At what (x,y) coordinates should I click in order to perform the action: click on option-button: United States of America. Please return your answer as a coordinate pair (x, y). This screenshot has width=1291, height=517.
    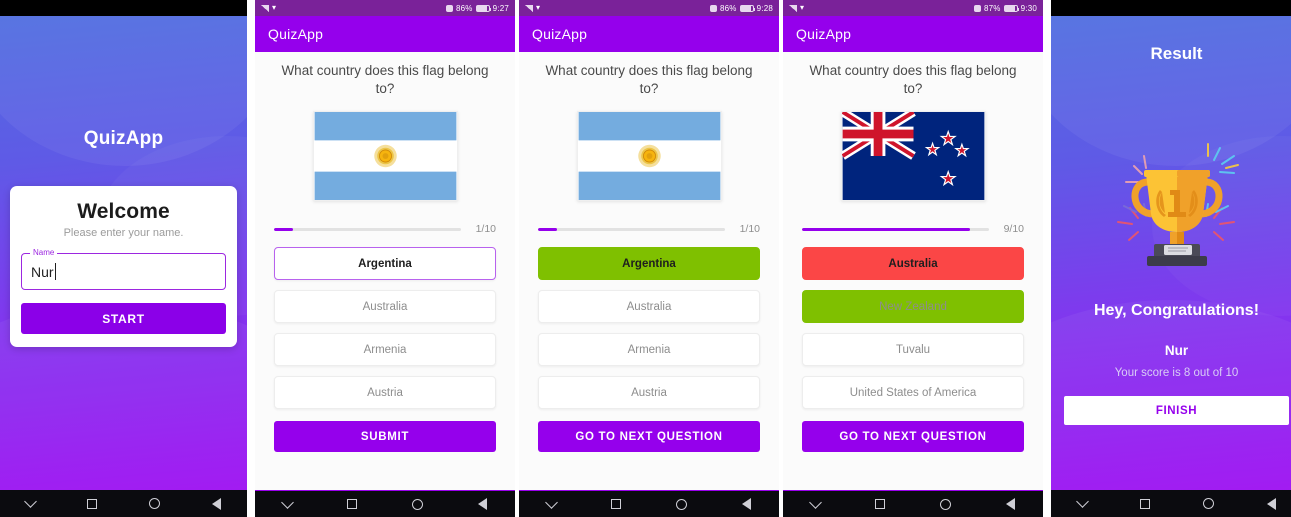
    Looking at the image, I should click on (913, 393).